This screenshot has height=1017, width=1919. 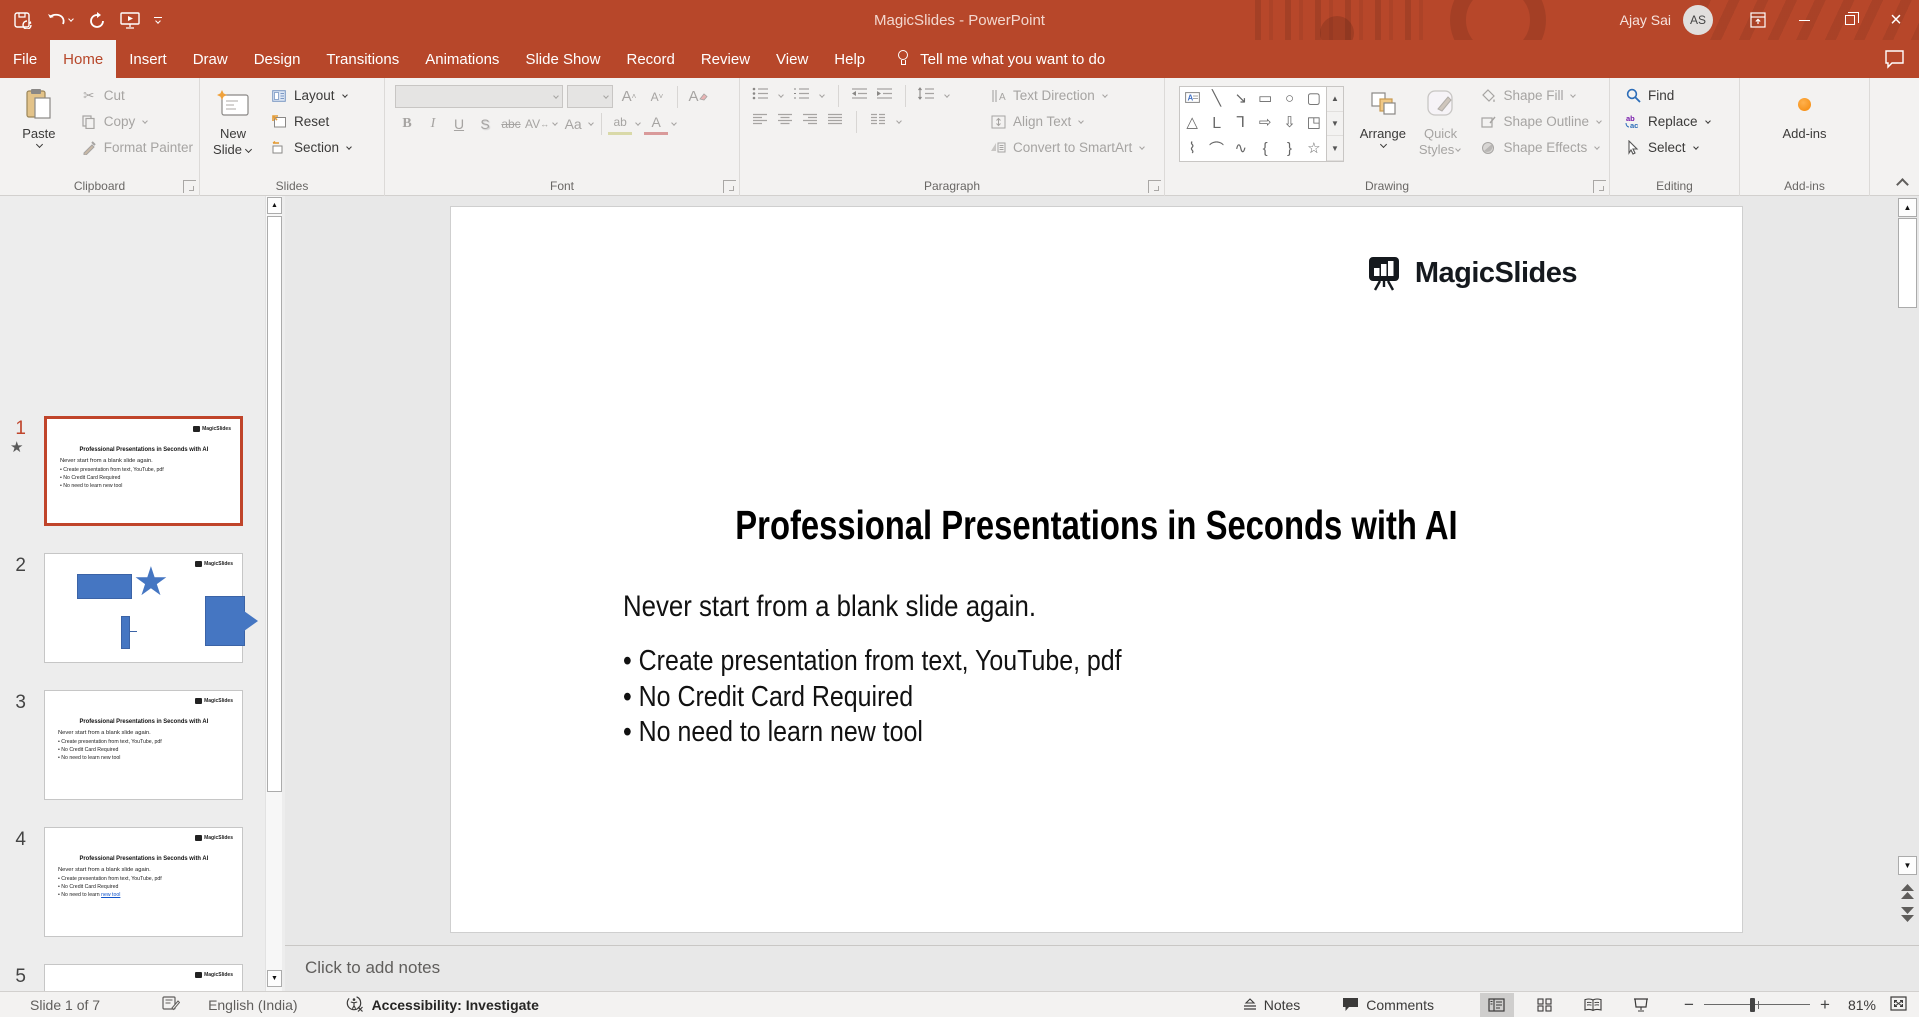 What do you see at coordinates (1898, 1004) in the screenshot?
I see `fit-slide-to-window-button` at bounding box center [1898, 1004].